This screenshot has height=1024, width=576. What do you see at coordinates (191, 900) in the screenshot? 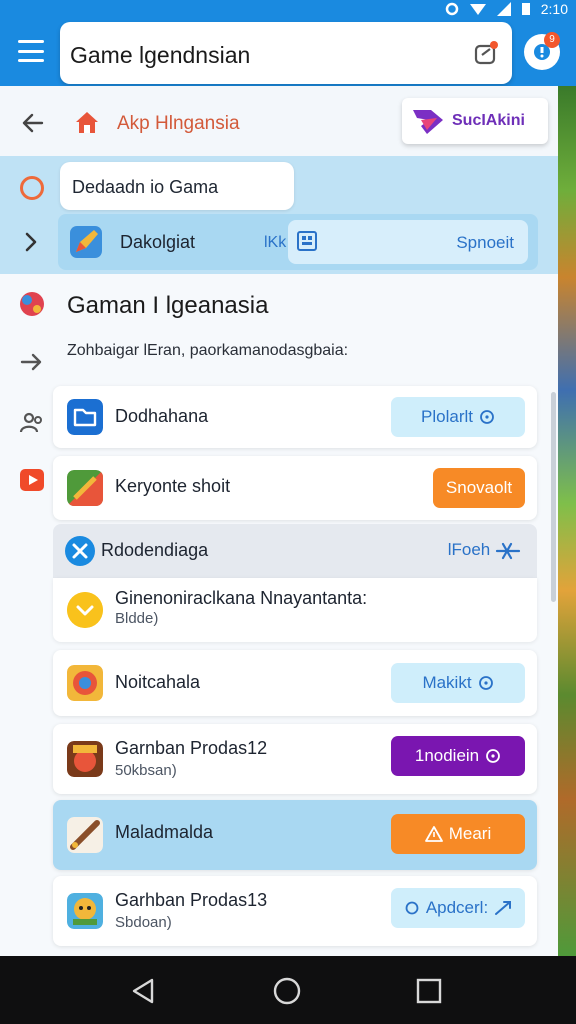
I see `item-name: Garhban Prodas13` at bounding box center [191, 900].